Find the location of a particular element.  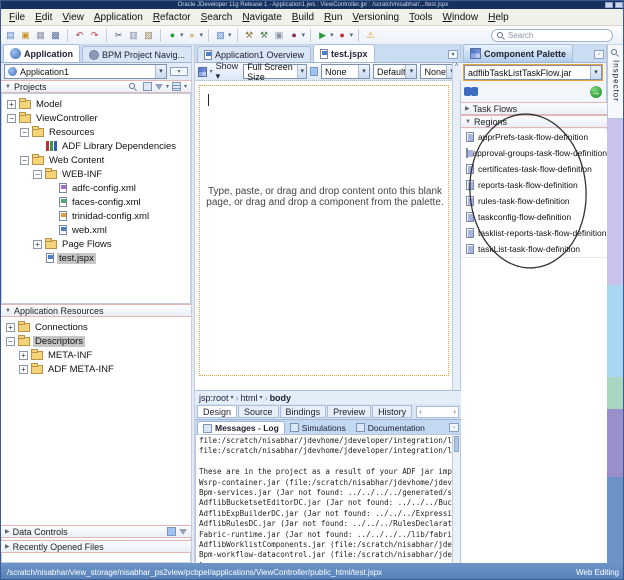

tree-row: + Page Flows is located at coordinates (96, 244).